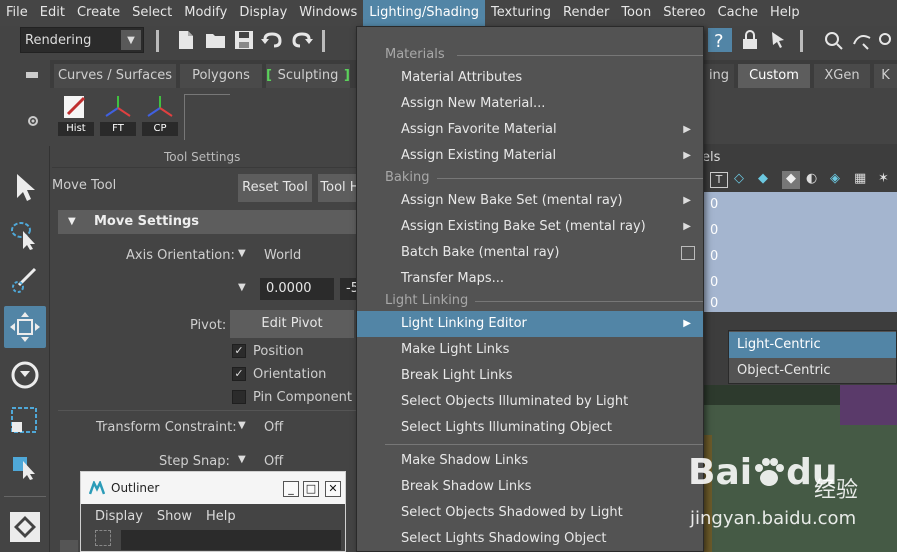 This screenshot has height=552, width=897. What do you see at coordinates (530, 324) in the screenshot?
I see `menu-item-light-linking-editor: Light Linking Editor ▶` at bounding box center [530, 324].